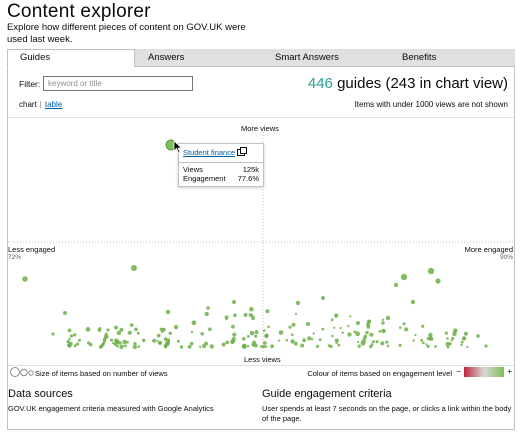 The image size is (525, 436). Describe the element at coordinates (325, 58) in the screenshot. I see `tab-smart-answers: Smart Answers` at that location.